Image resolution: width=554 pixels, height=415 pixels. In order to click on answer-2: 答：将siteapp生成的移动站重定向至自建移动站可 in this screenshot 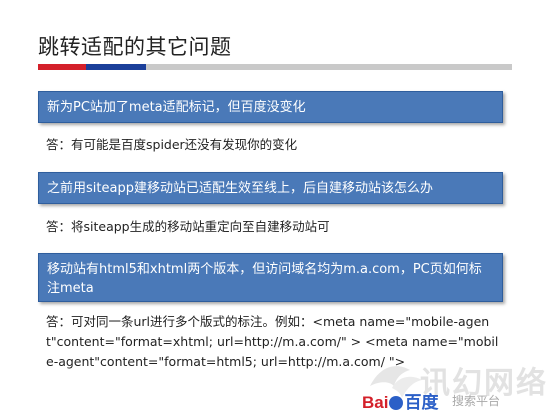, I will do `click(188, 226)`.